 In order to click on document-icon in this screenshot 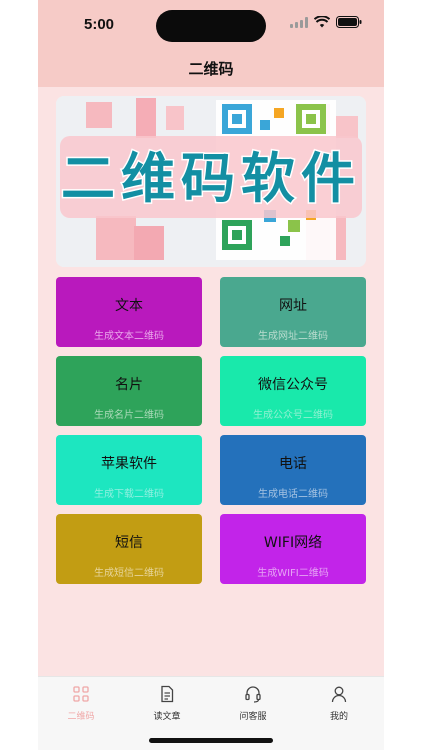, I will do `click(167, 694)`.